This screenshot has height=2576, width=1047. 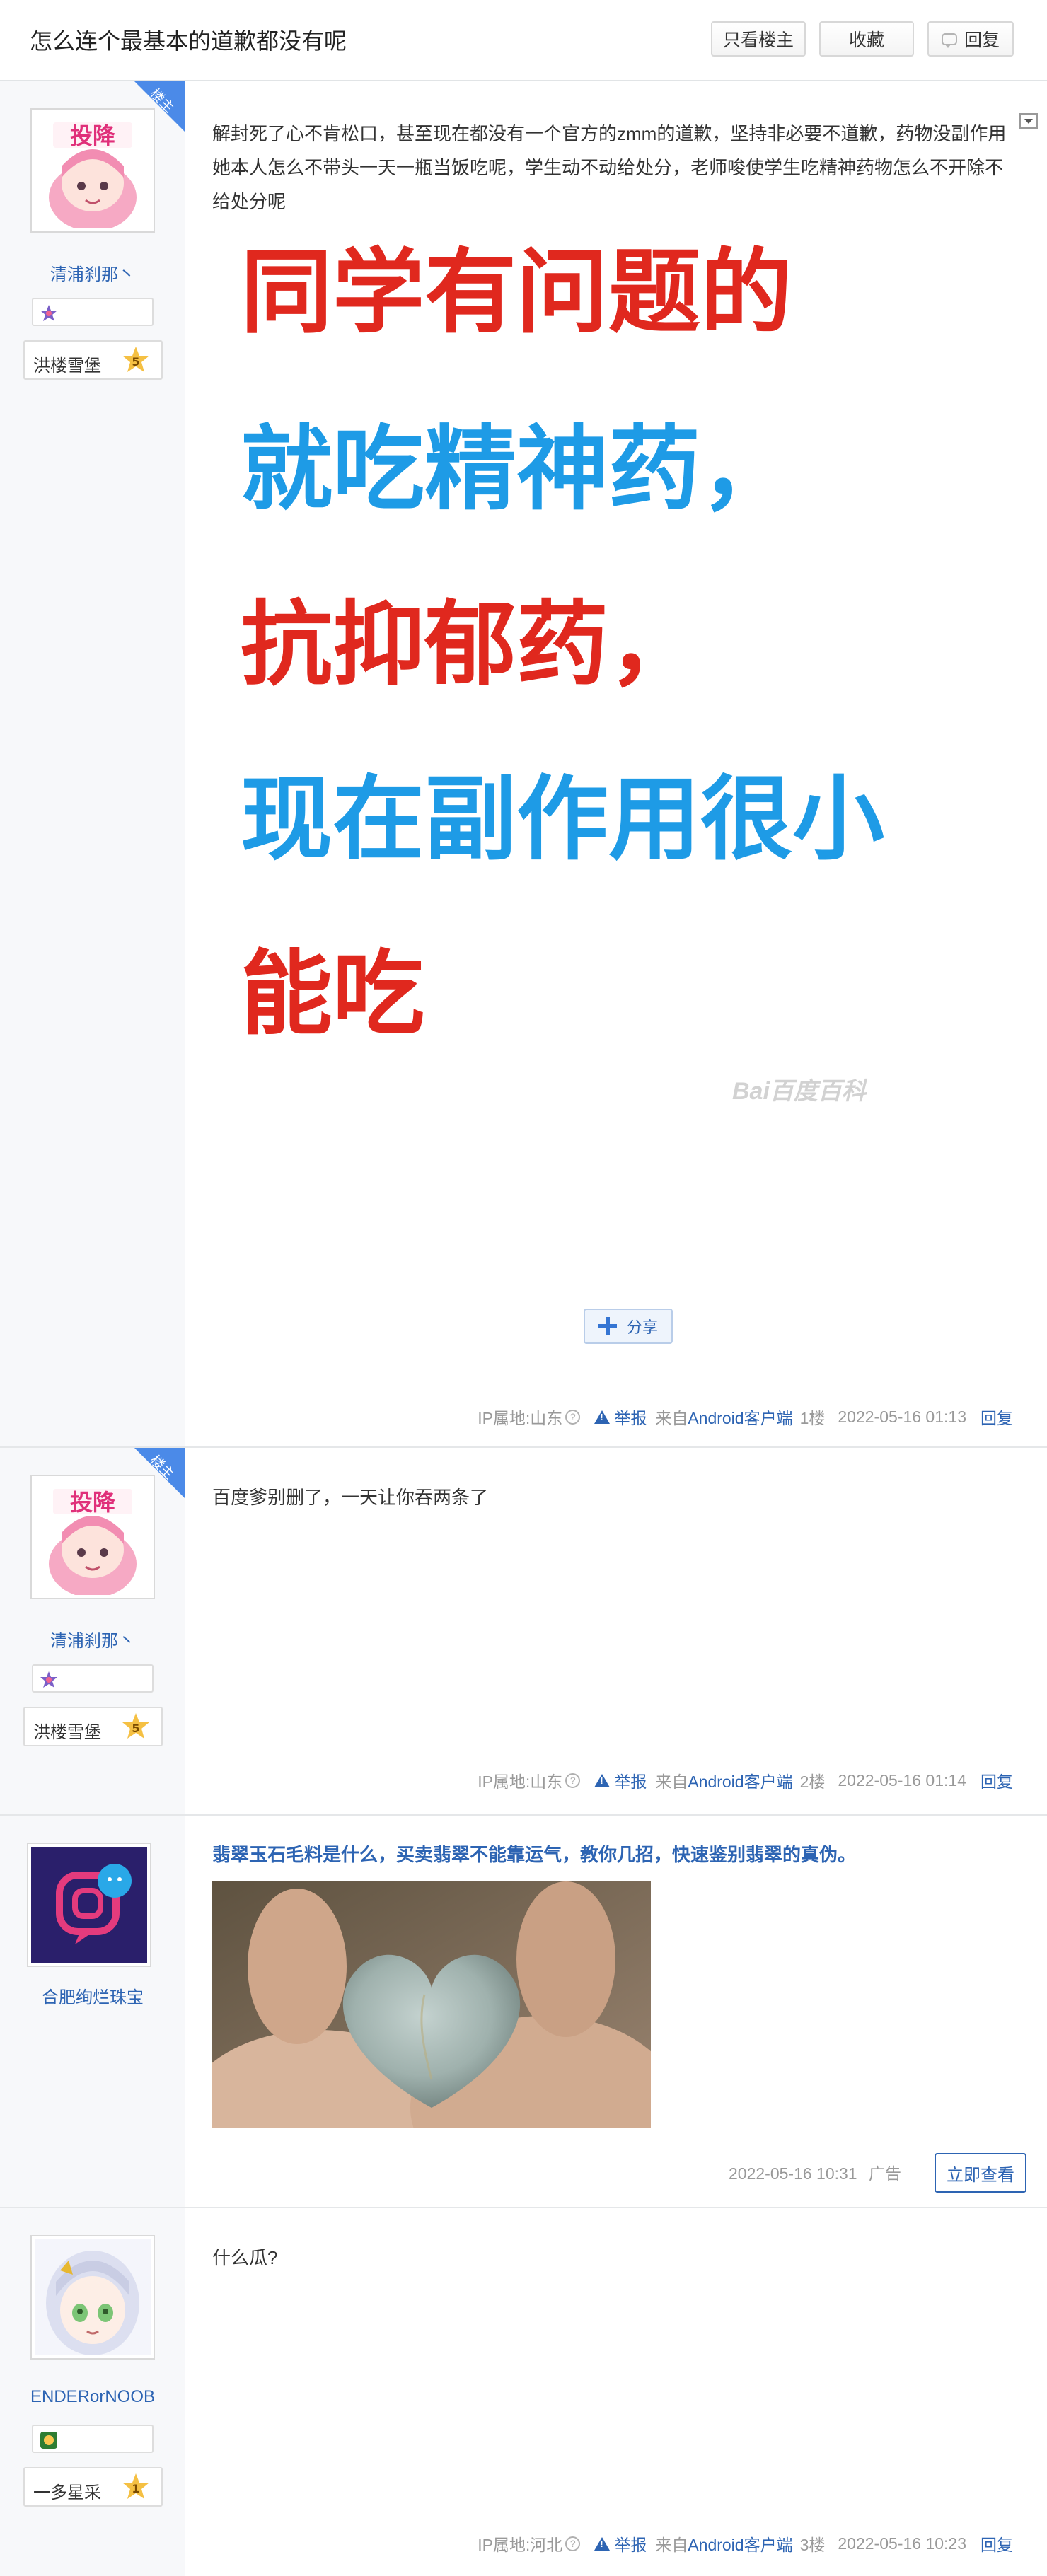 What do you see at coordinates (67, 2492) in the screenshot?
I see `level-name: 一多星采` at bounding box center [67, 2492].